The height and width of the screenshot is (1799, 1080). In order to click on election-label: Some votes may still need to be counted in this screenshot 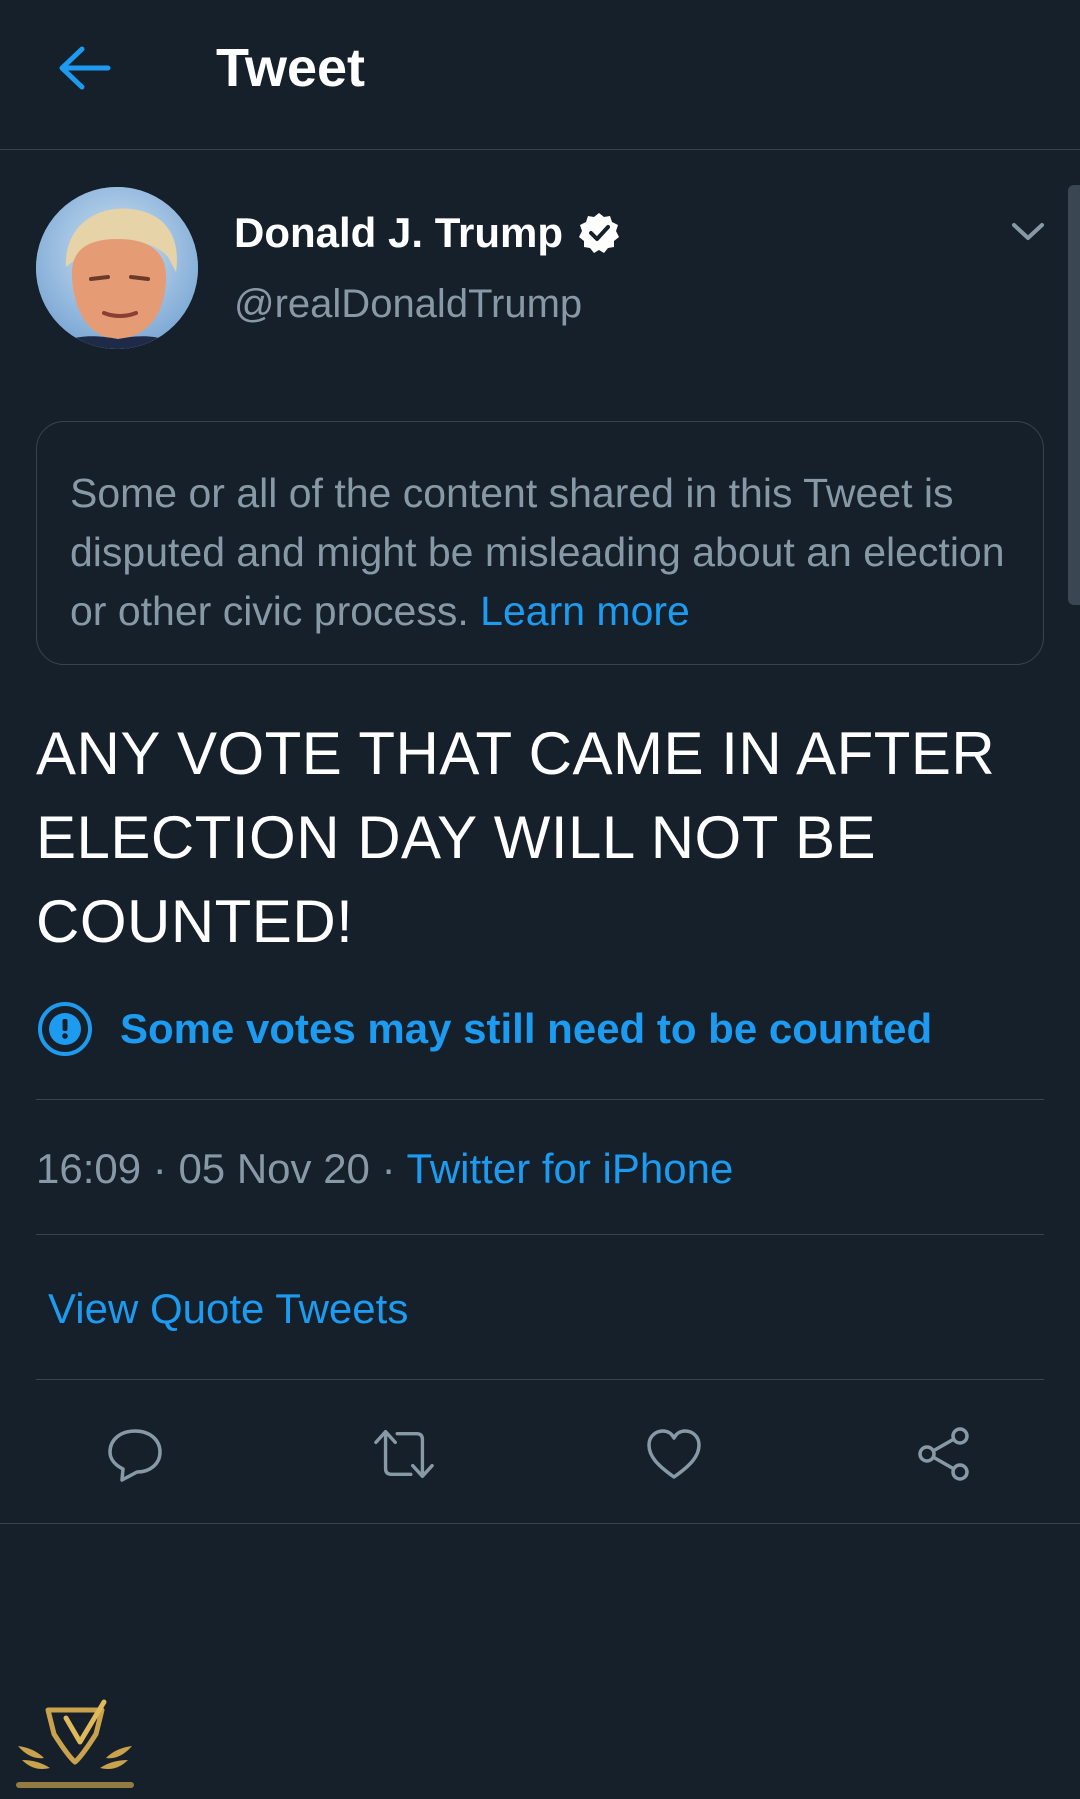, I will do `click(484, 1029)`.